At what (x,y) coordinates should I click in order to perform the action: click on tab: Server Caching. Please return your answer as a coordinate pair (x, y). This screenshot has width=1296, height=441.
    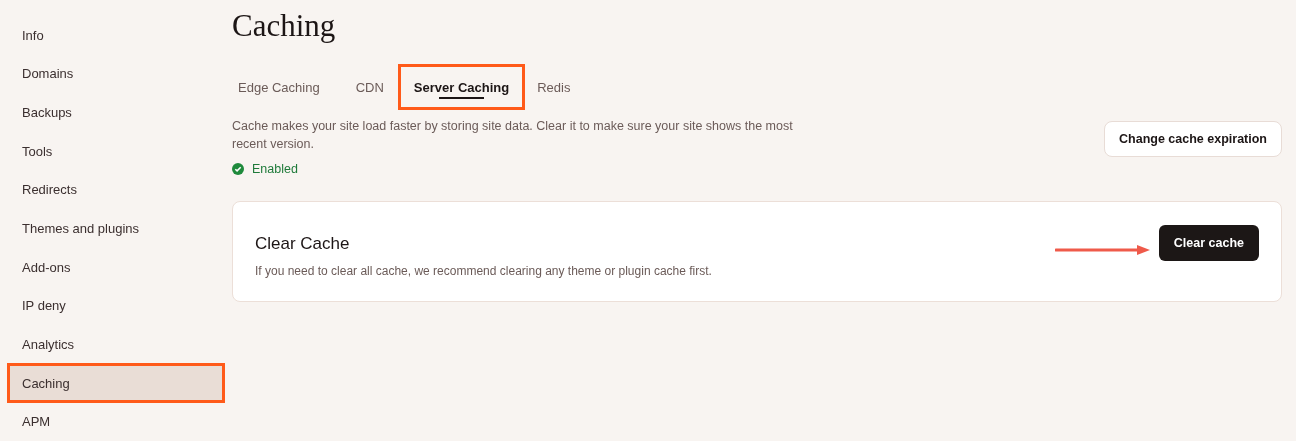
    Looking at the image, I should click on (461, 87).